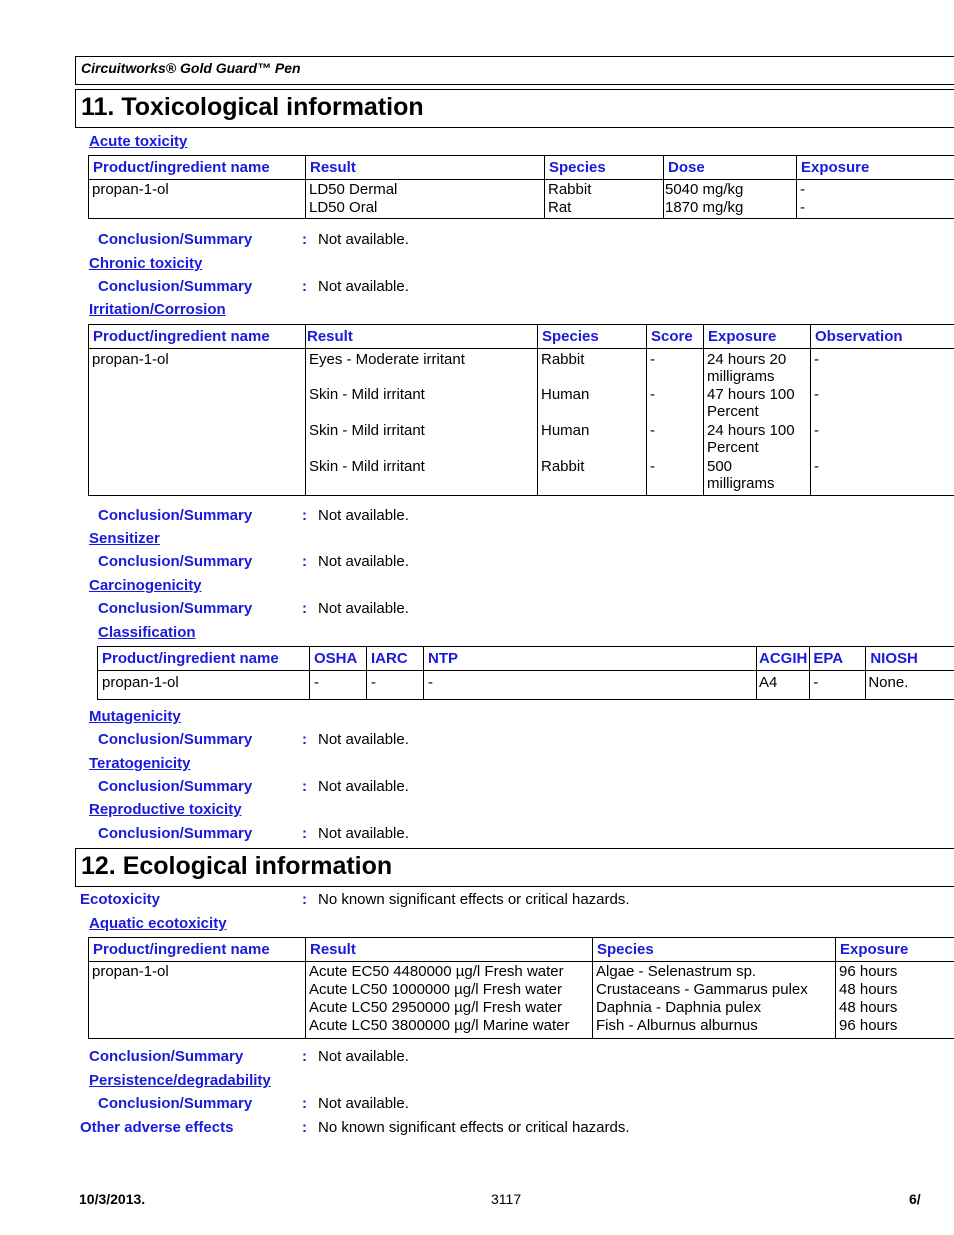 This screenshot has width=954, height=1235. Describe the element at coordinates (590, 685) in the screenshot. I see `ntp-value: -` at that location.